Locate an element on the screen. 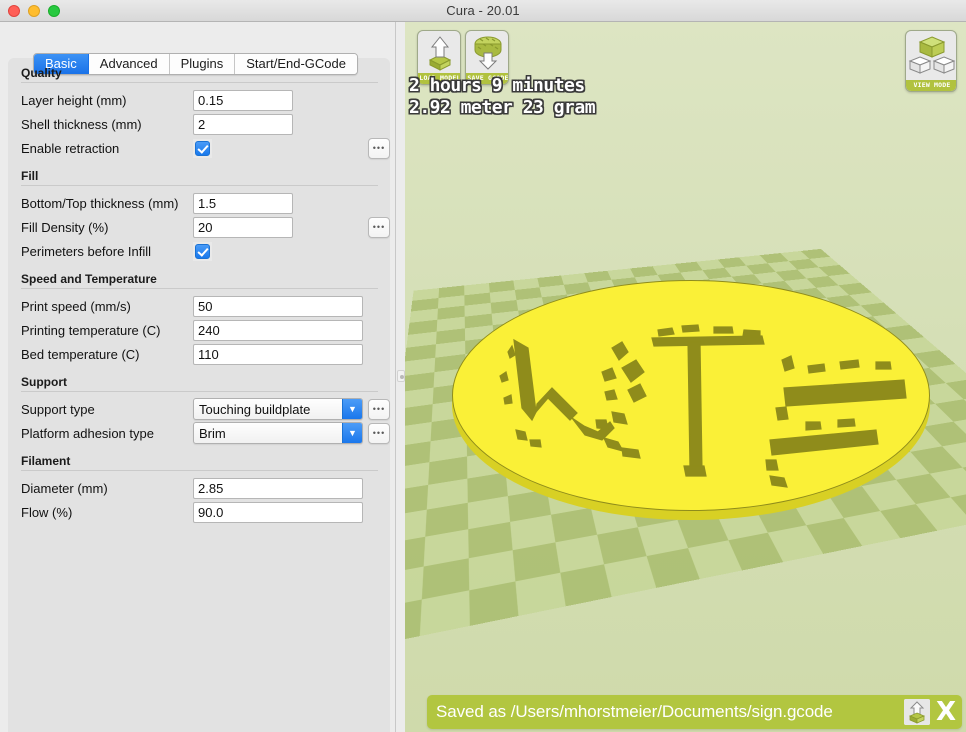  setting-label: Layer height (mm) is located at coordinates (74, 100).